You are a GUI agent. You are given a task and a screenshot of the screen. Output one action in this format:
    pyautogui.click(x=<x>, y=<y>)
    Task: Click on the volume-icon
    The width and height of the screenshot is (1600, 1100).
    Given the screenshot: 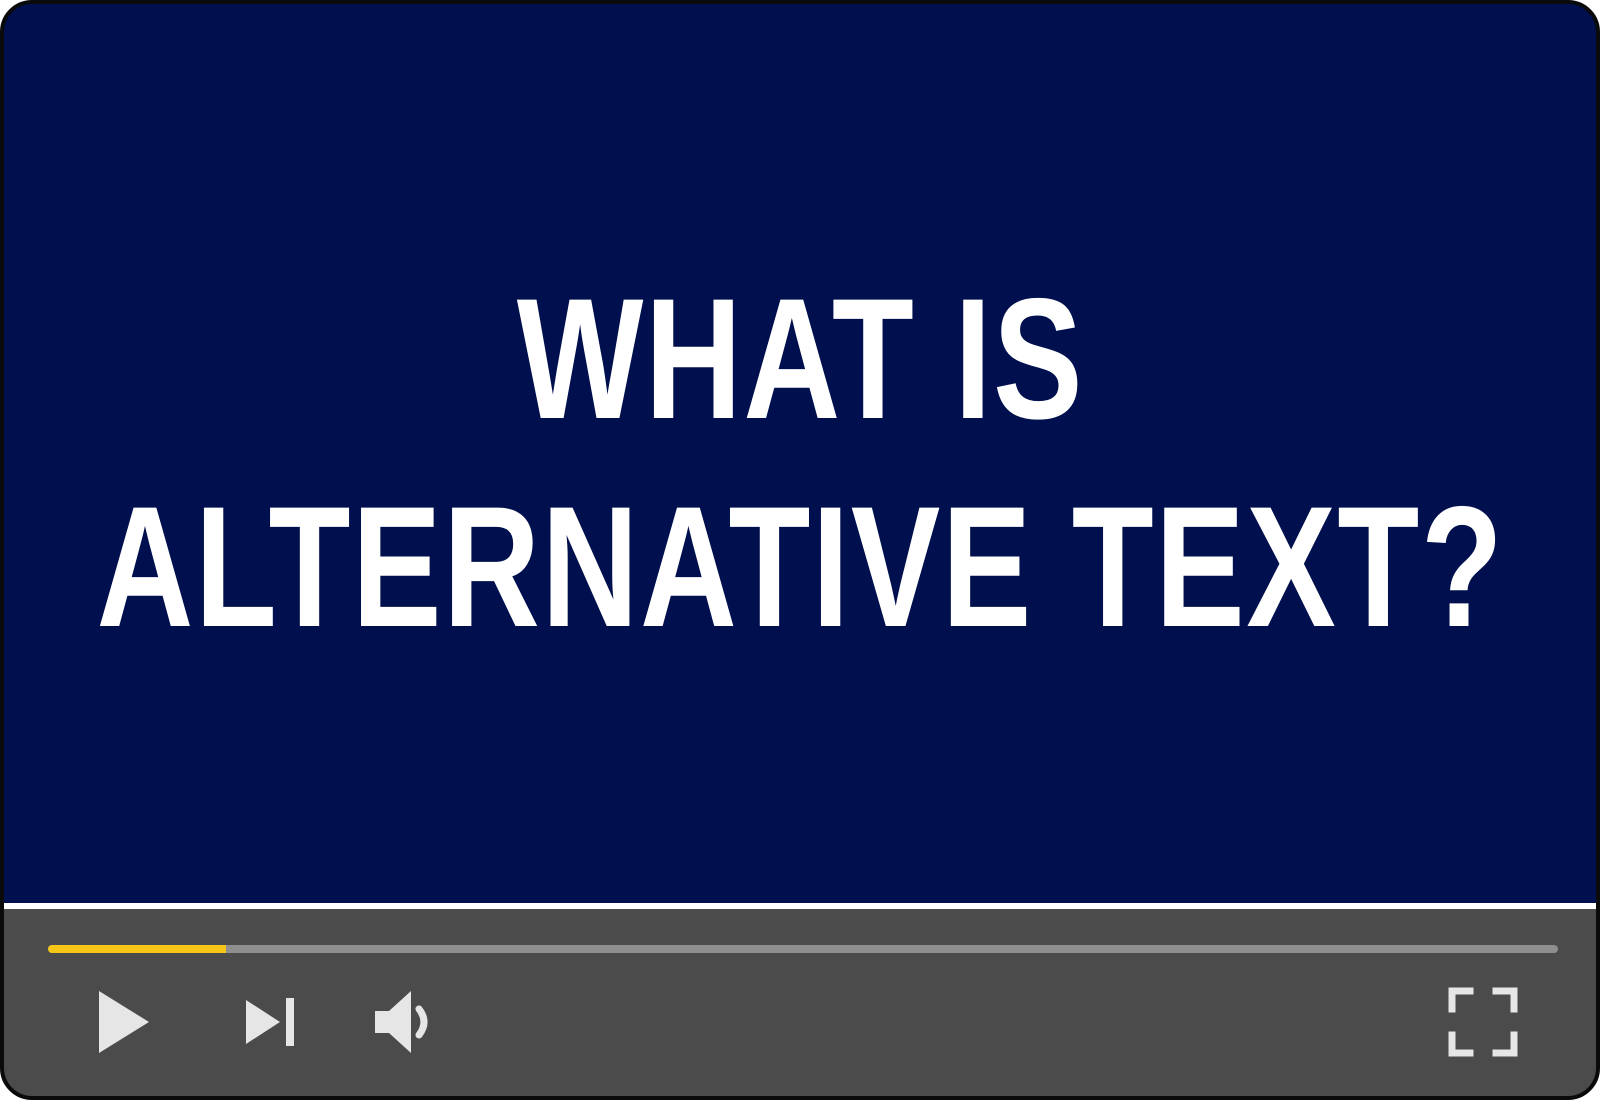 What is the action you would take?
    pyautogui.click(x=401, y=1022)
    